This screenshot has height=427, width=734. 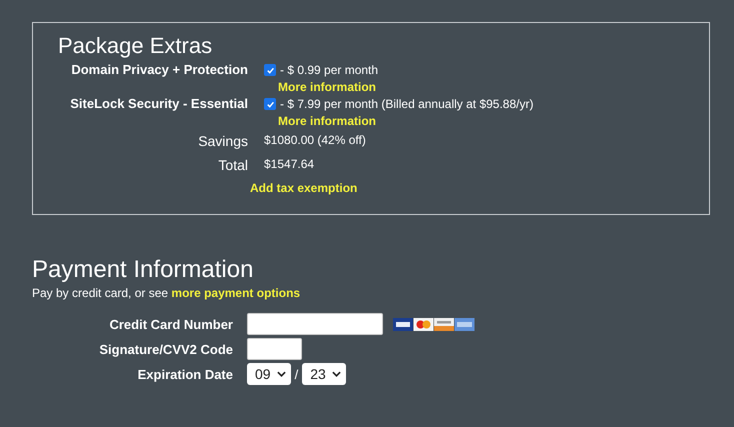 I want to click on section-title: Package Extras, so click(x=136, y=46).